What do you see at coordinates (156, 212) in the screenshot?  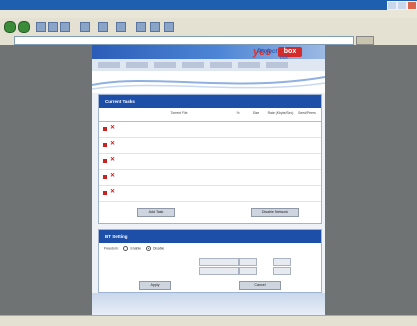 I see `add-task-button: Add Task` at bounding box center [156, 212].